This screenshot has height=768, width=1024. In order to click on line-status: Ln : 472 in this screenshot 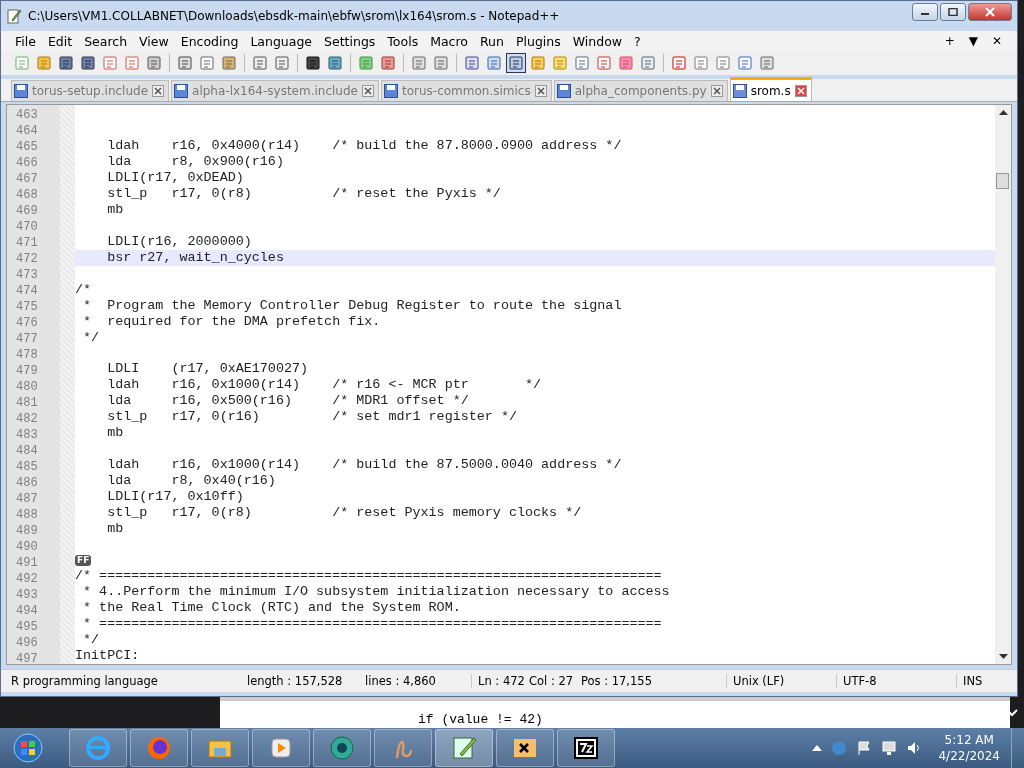, I will do `click(497, 681)`.